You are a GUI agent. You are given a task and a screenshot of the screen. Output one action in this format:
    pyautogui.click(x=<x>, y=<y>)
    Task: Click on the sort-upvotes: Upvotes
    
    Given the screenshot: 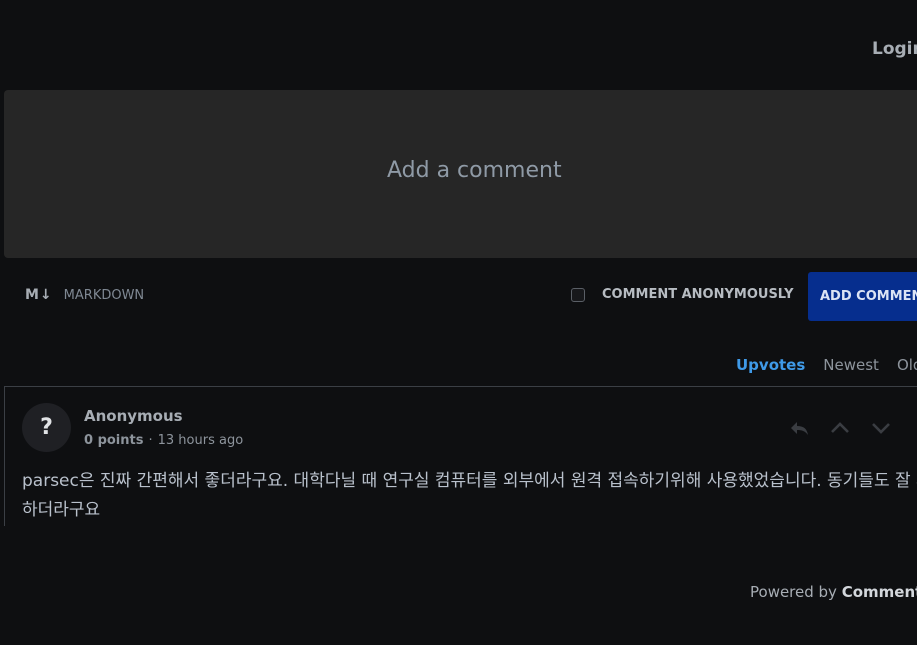 What is the action you would take?
    pyautogui.click(x=770, y=365)
    